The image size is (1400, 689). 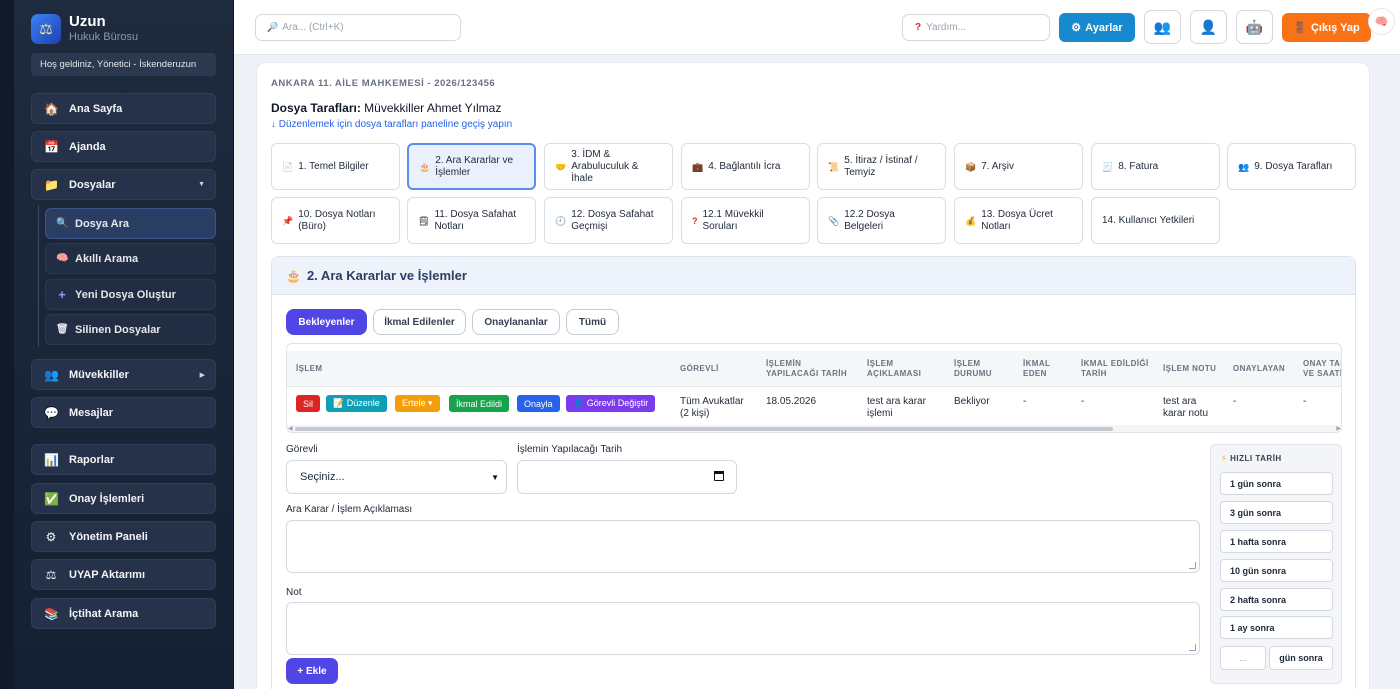 What do you see at coordinates (396, 477) in the screenshot?
I see `assignee-select: Seçiniz... ▼` at bounding box center [396, 477].